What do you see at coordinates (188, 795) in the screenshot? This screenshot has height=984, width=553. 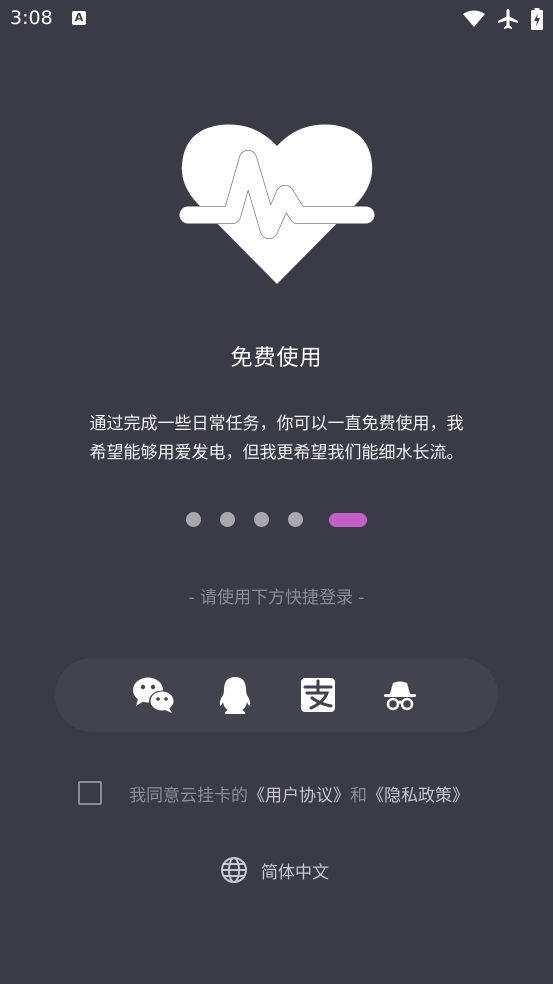 I see `agreement-prefix: 我同意云挂卡的` at bounding box center [188, 795].